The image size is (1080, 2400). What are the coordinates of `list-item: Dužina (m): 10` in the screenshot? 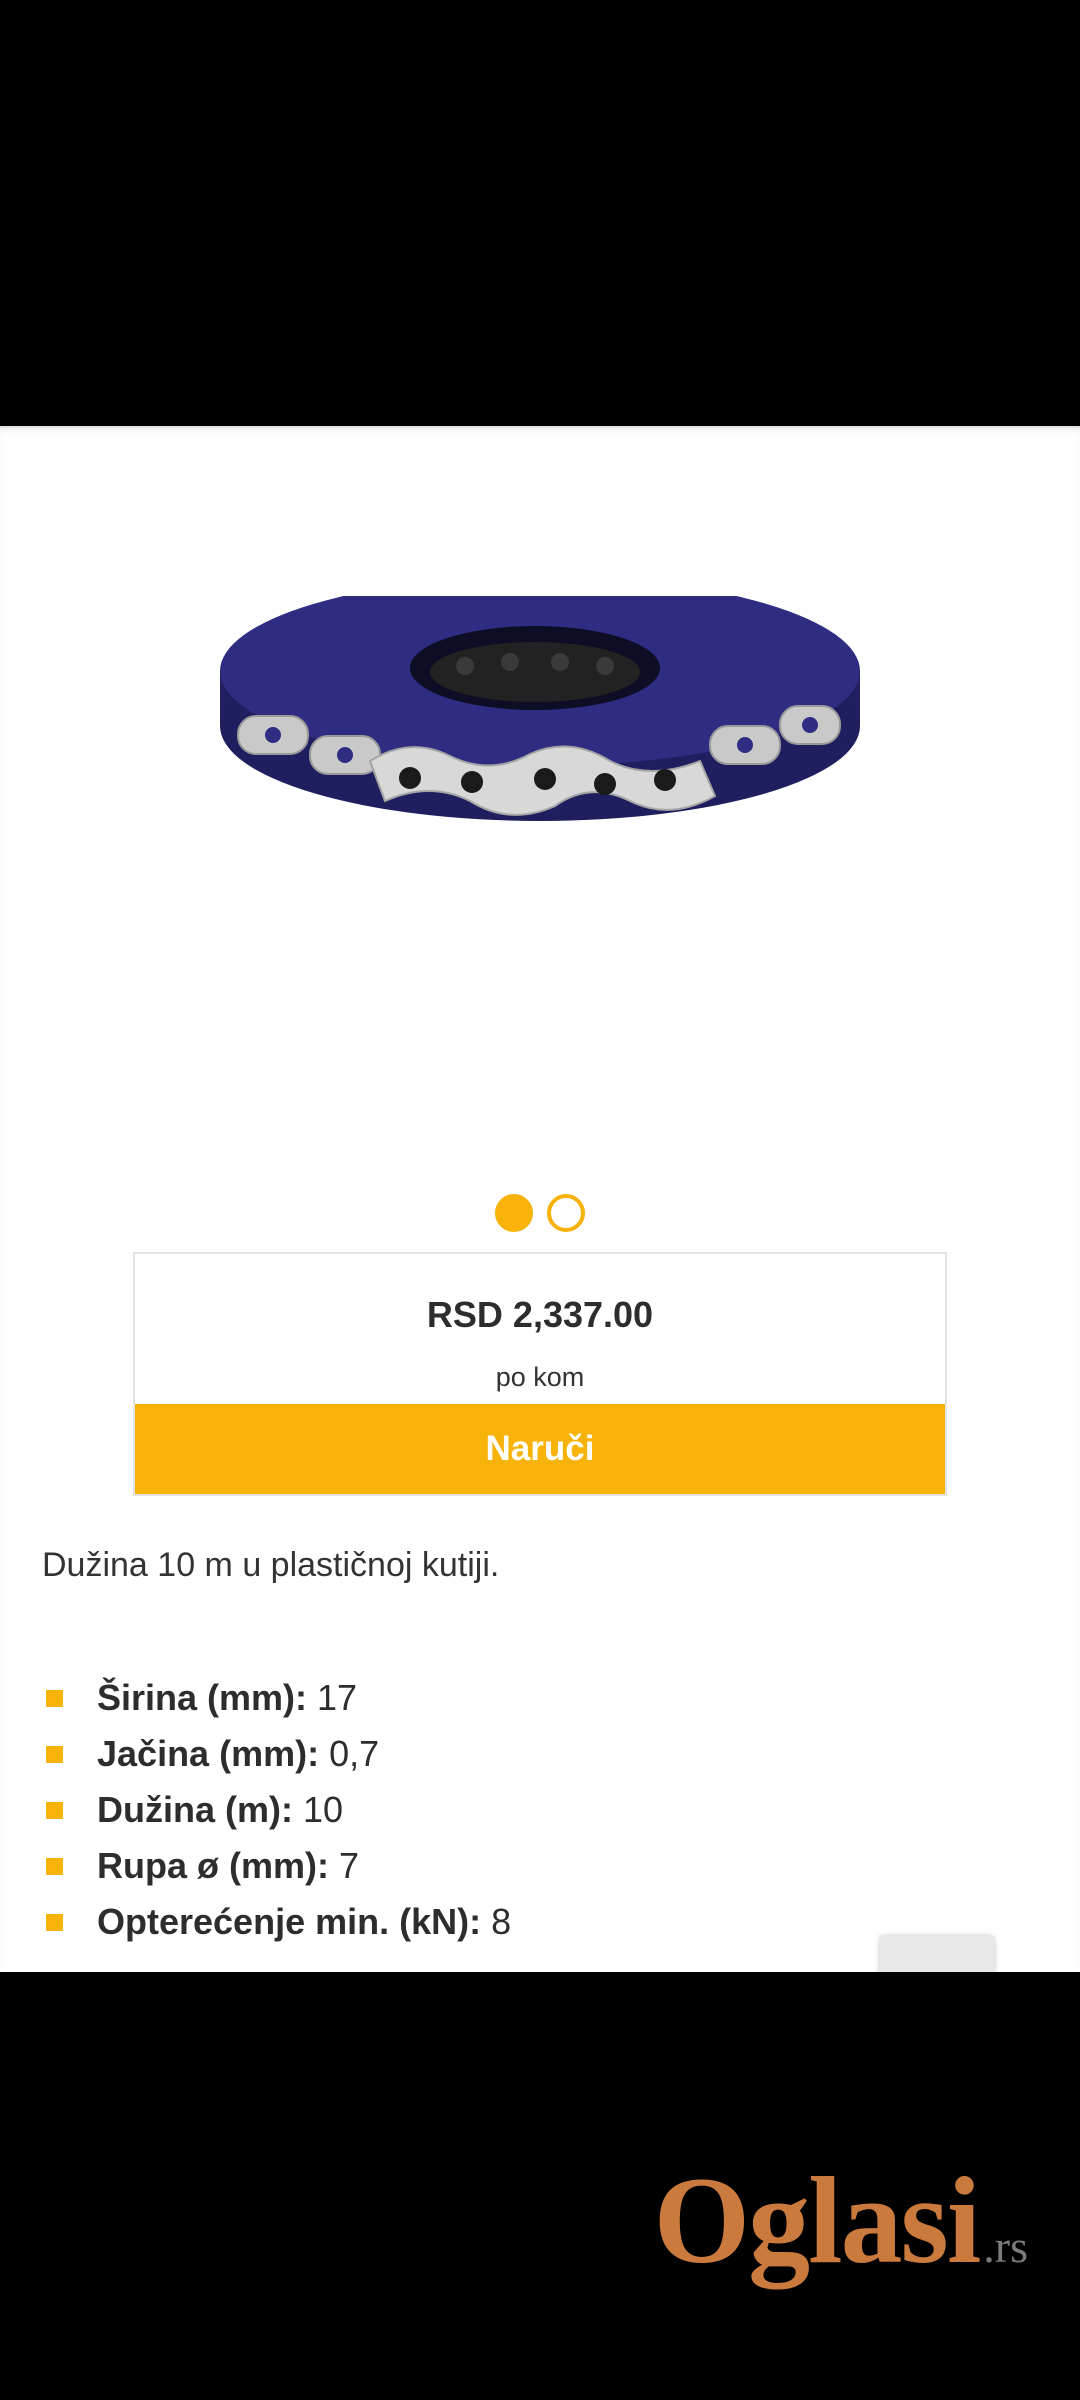 It's located at (276, 1810).